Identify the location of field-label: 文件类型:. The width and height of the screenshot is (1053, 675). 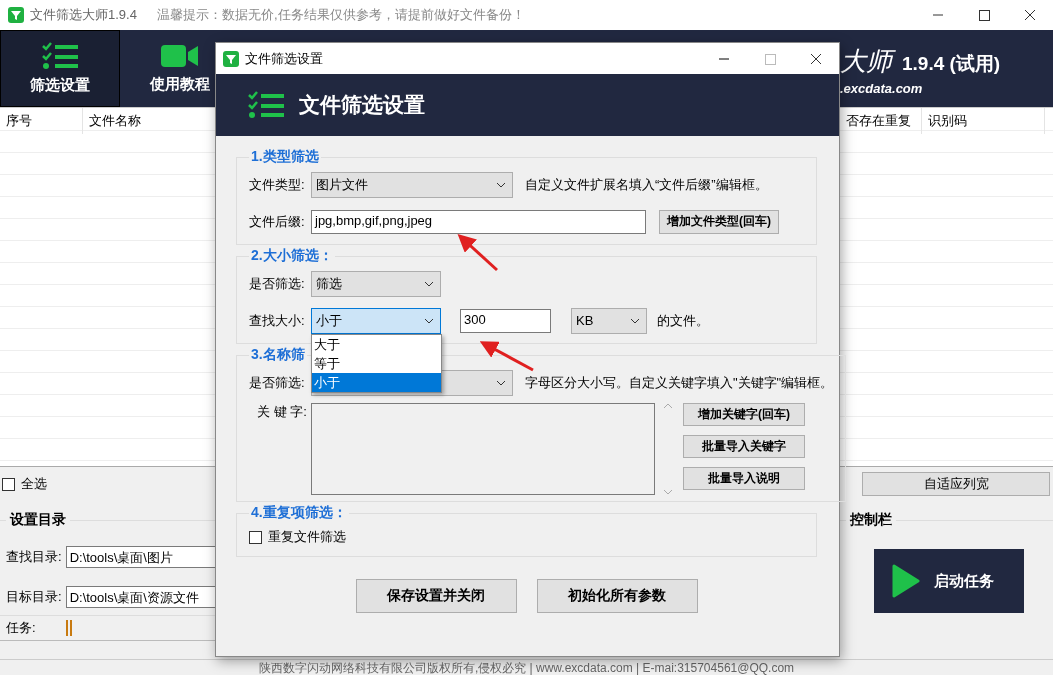
(277, 184).